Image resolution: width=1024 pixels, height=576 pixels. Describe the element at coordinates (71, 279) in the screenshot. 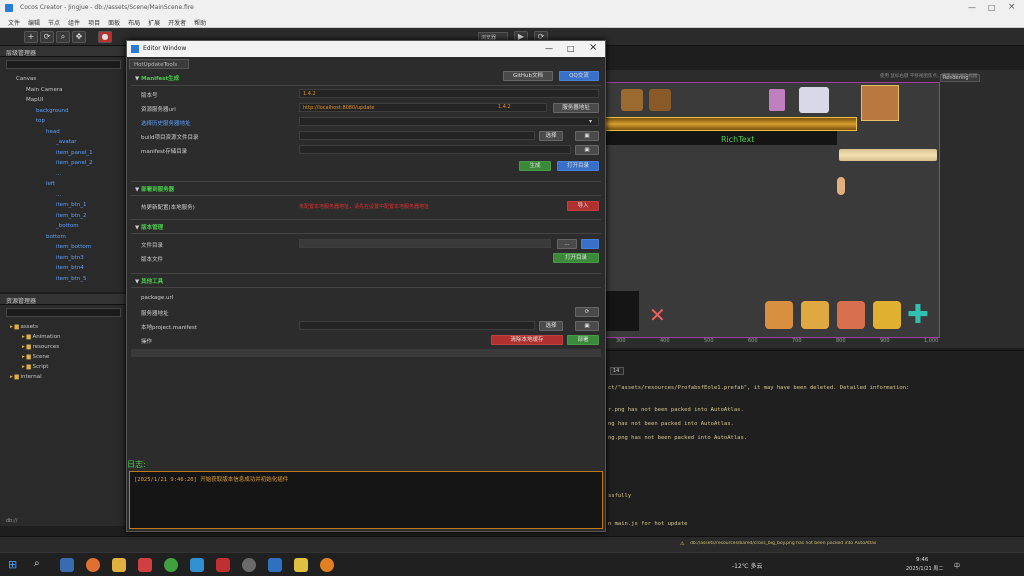

I see `tree-node: item_btn_5` at that location.